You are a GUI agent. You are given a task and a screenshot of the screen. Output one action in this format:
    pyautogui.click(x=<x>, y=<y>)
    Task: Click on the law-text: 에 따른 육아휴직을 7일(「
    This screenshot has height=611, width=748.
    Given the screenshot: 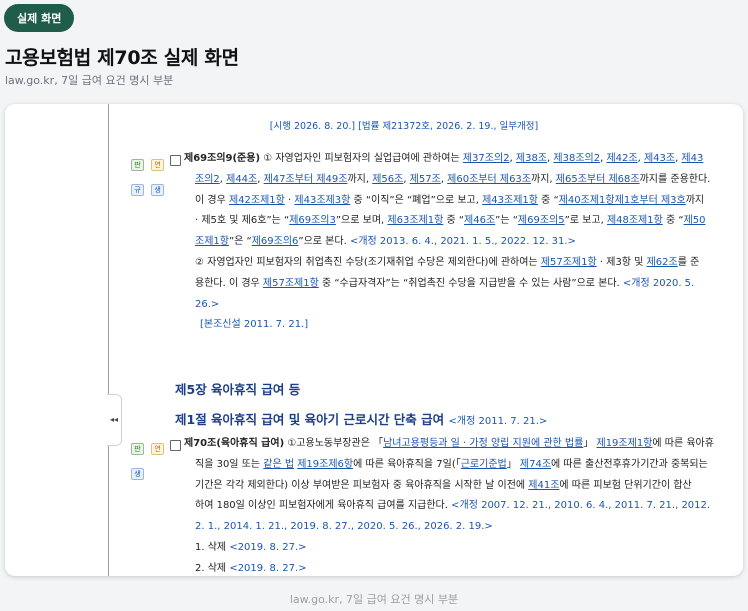 What is the action you would take?
    pyautogui.click(x=407, y=464)
    